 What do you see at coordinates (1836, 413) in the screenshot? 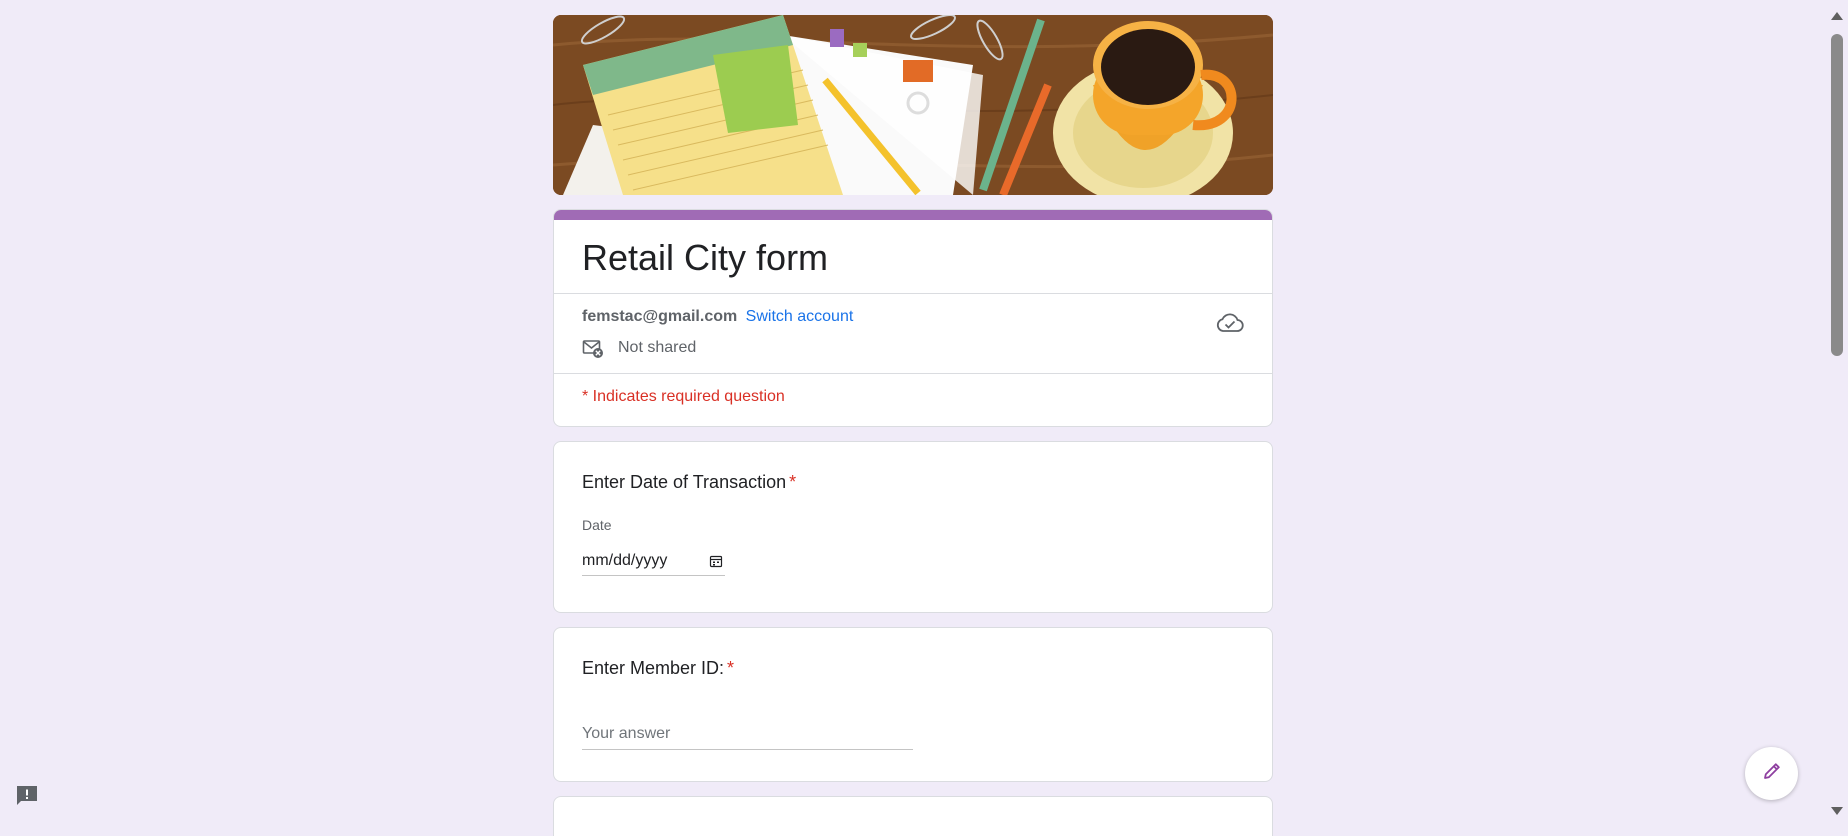
I see `vertical-scrollbar` at bounding box center [1836, 413].